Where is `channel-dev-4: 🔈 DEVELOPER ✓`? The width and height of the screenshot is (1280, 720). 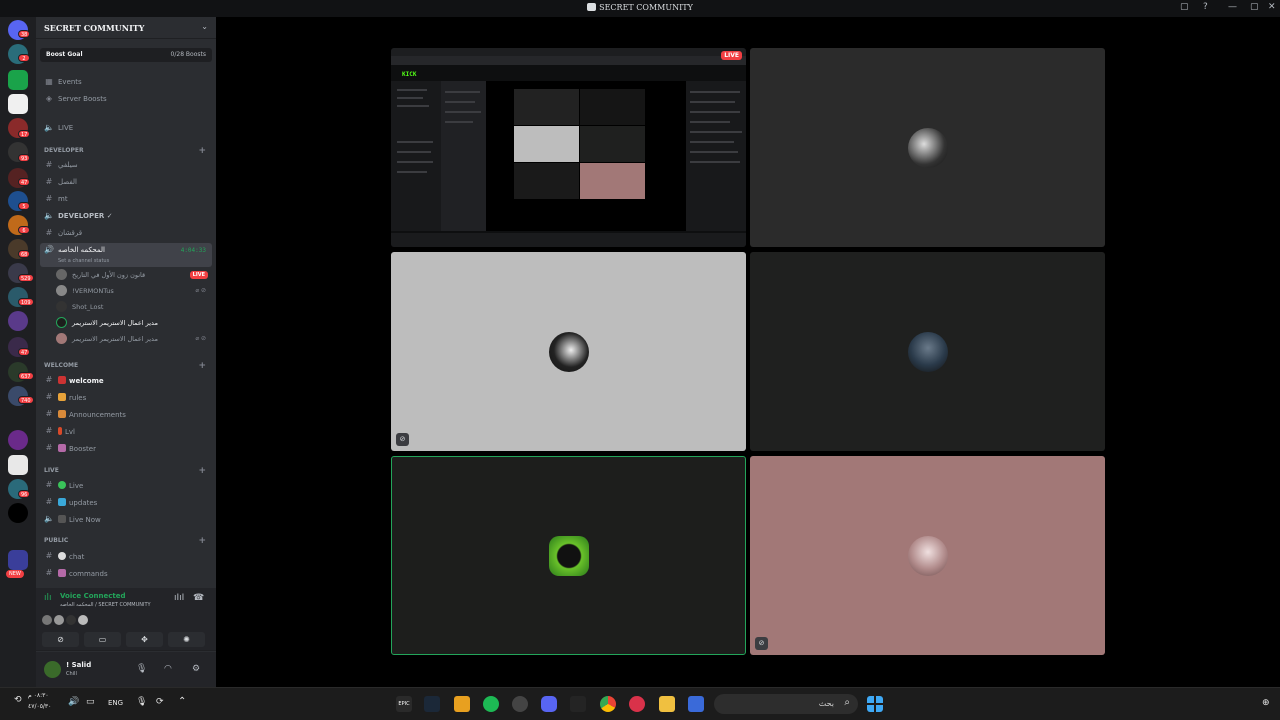
channel-dev-4: 🔈 DEVELOPER ✓ is located at coordinates (126, 216).